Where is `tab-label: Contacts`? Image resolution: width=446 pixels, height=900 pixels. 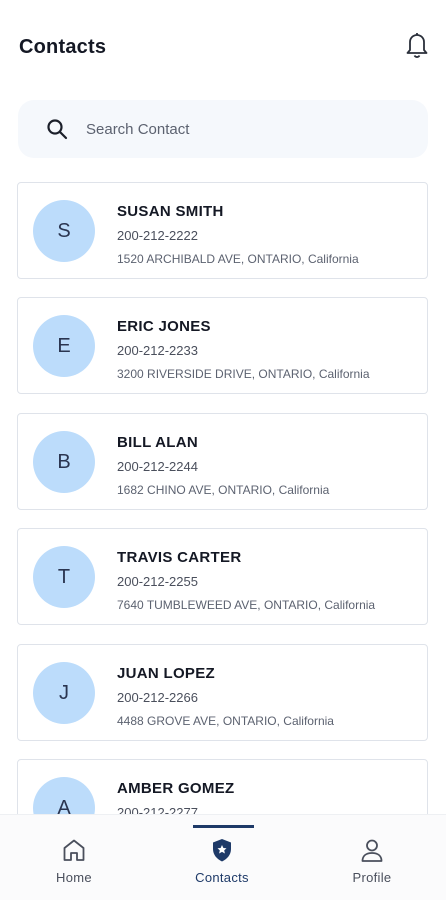 tab-label: Contacts is located at coordinates (222, 877).